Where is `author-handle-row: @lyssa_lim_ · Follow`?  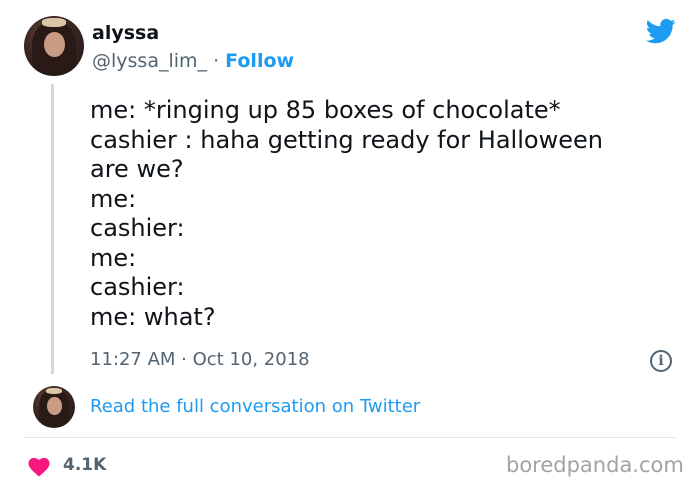
author-handle-row: @lyssa_lim_ · Follow is located at coordinates (193, 61).